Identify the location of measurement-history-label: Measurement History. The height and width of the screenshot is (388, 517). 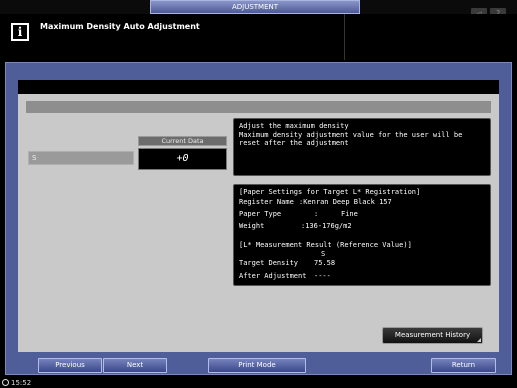
(432, 335).